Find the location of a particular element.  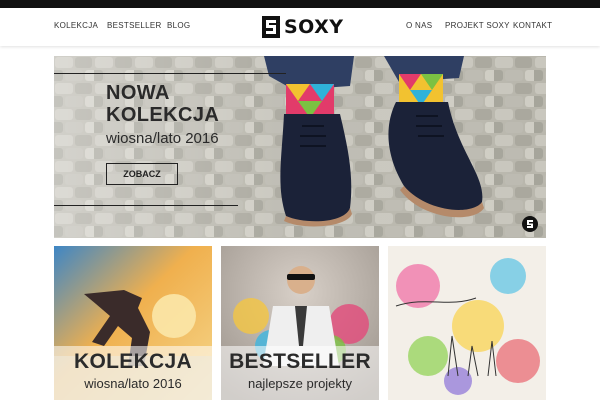

hero-line-bottom is located at coordinates (146, 205).